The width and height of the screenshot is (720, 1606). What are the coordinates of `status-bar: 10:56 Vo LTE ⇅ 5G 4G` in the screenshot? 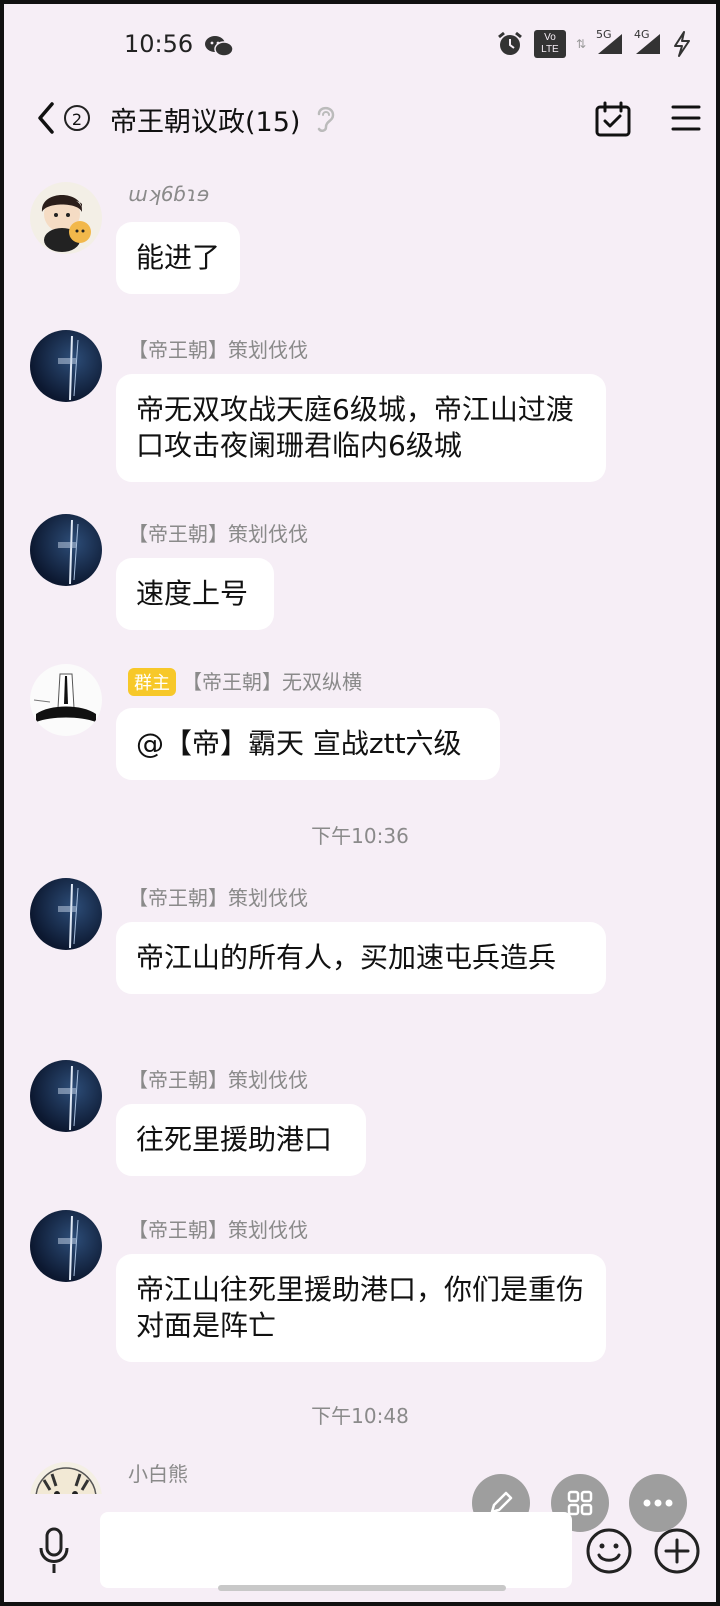 It's located at (360, 40).